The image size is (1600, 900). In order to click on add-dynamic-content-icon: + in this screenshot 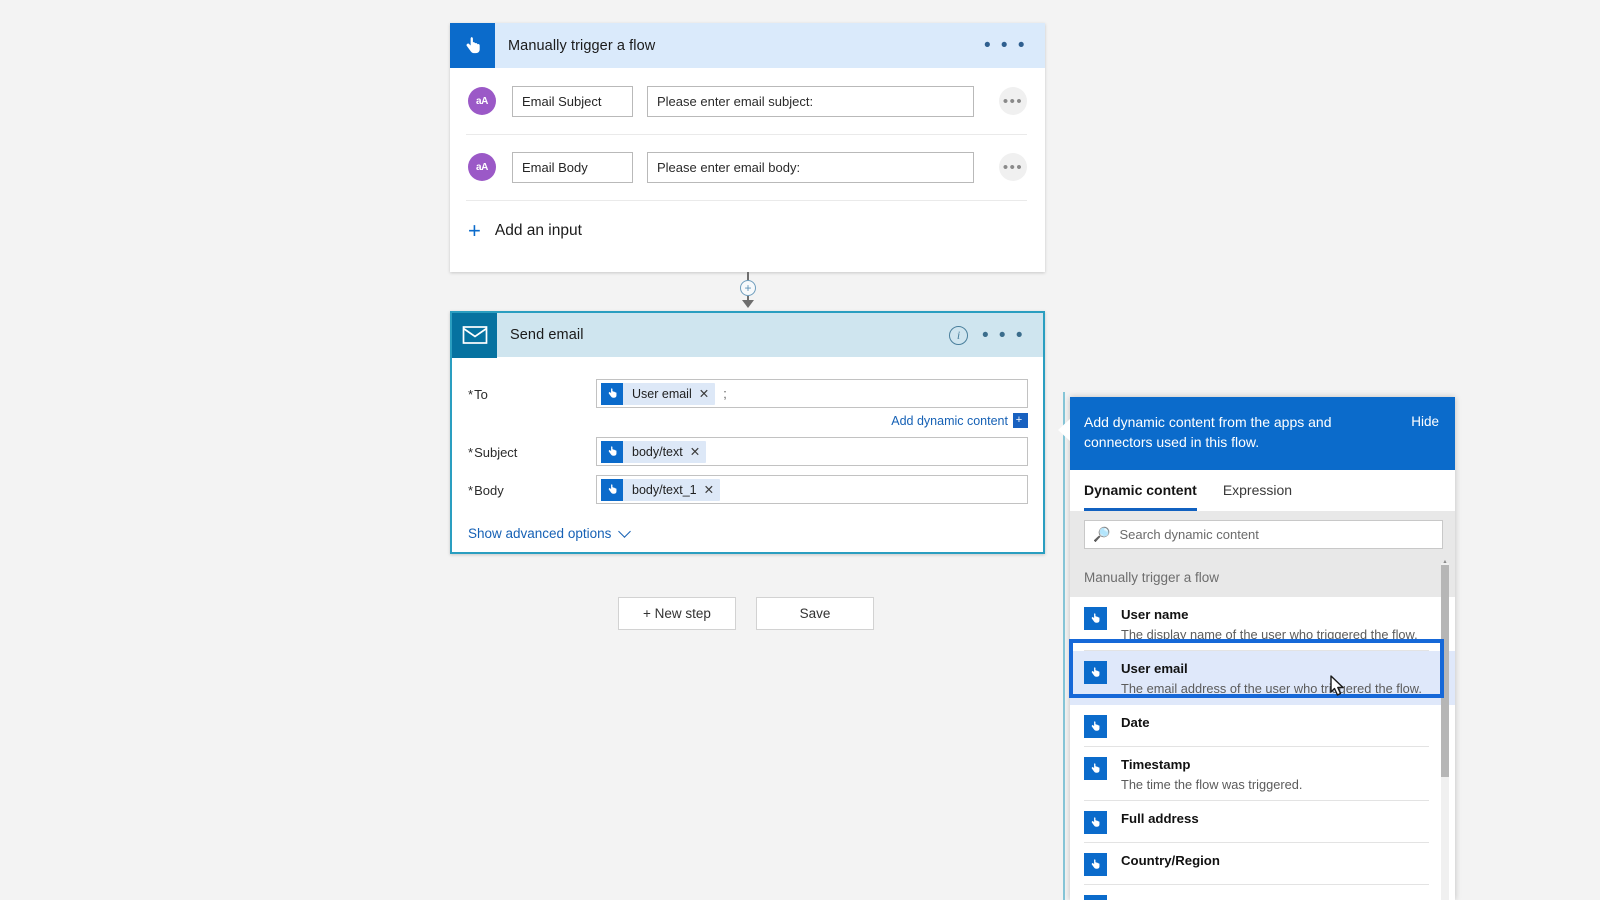, I will do `click(1020, 420)`.